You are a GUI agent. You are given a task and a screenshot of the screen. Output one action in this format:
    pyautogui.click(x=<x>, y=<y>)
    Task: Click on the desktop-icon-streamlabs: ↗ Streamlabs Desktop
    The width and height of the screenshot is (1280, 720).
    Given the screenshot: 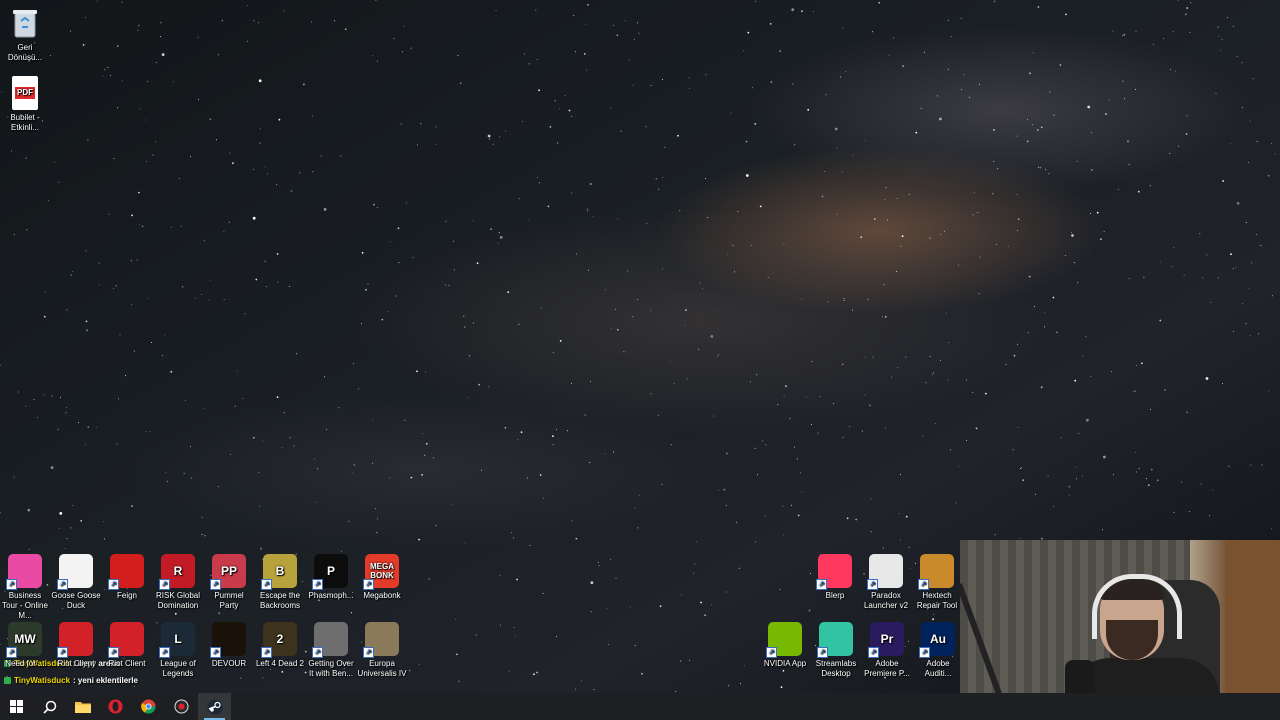 What is the action you would take?
    pyautogui.click(x=836, y=650)
    